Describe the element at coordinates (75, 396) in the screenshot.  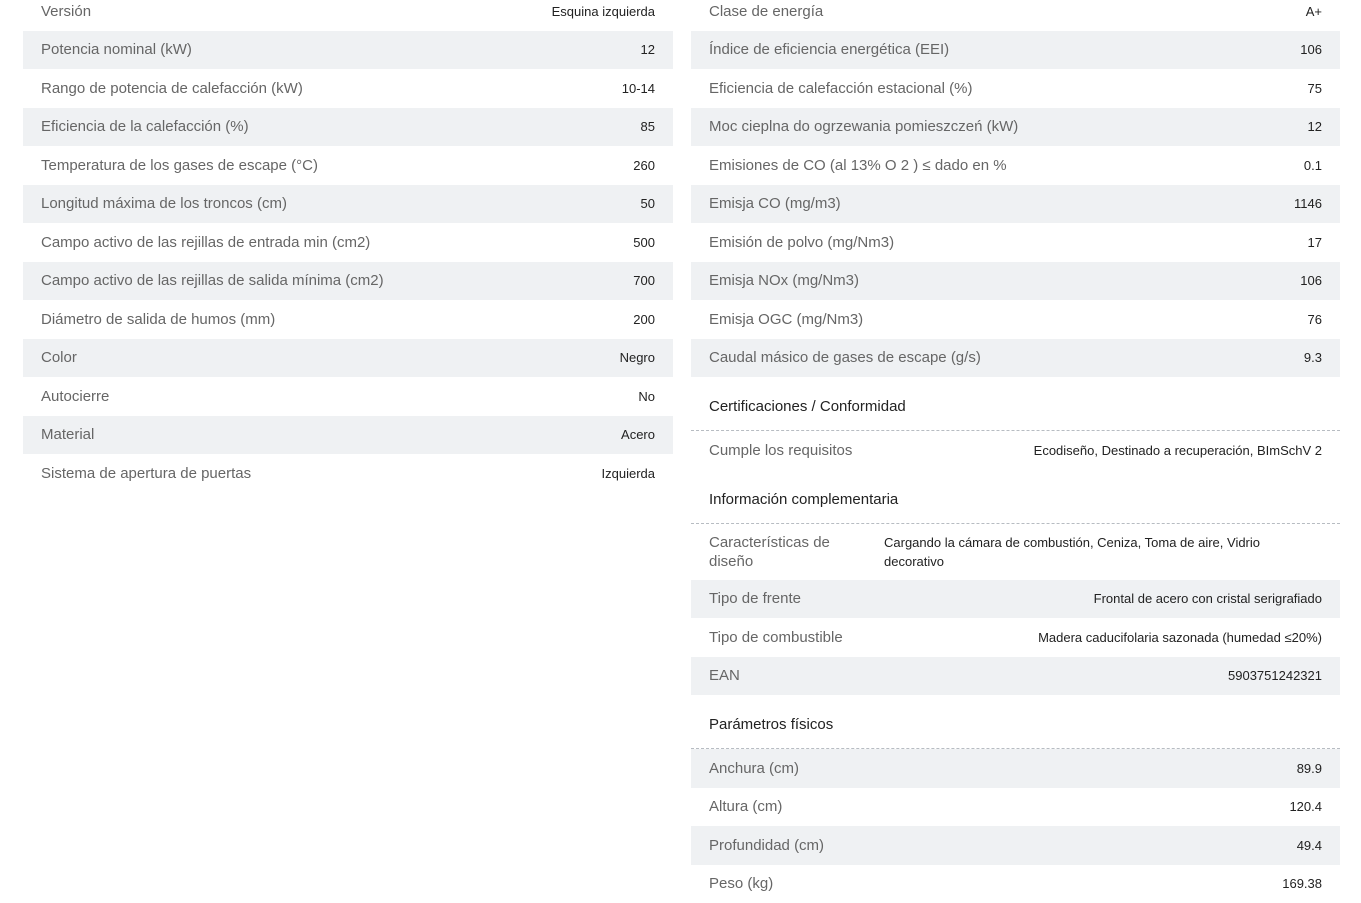
I see `spec-label: Autocierre` at that location.